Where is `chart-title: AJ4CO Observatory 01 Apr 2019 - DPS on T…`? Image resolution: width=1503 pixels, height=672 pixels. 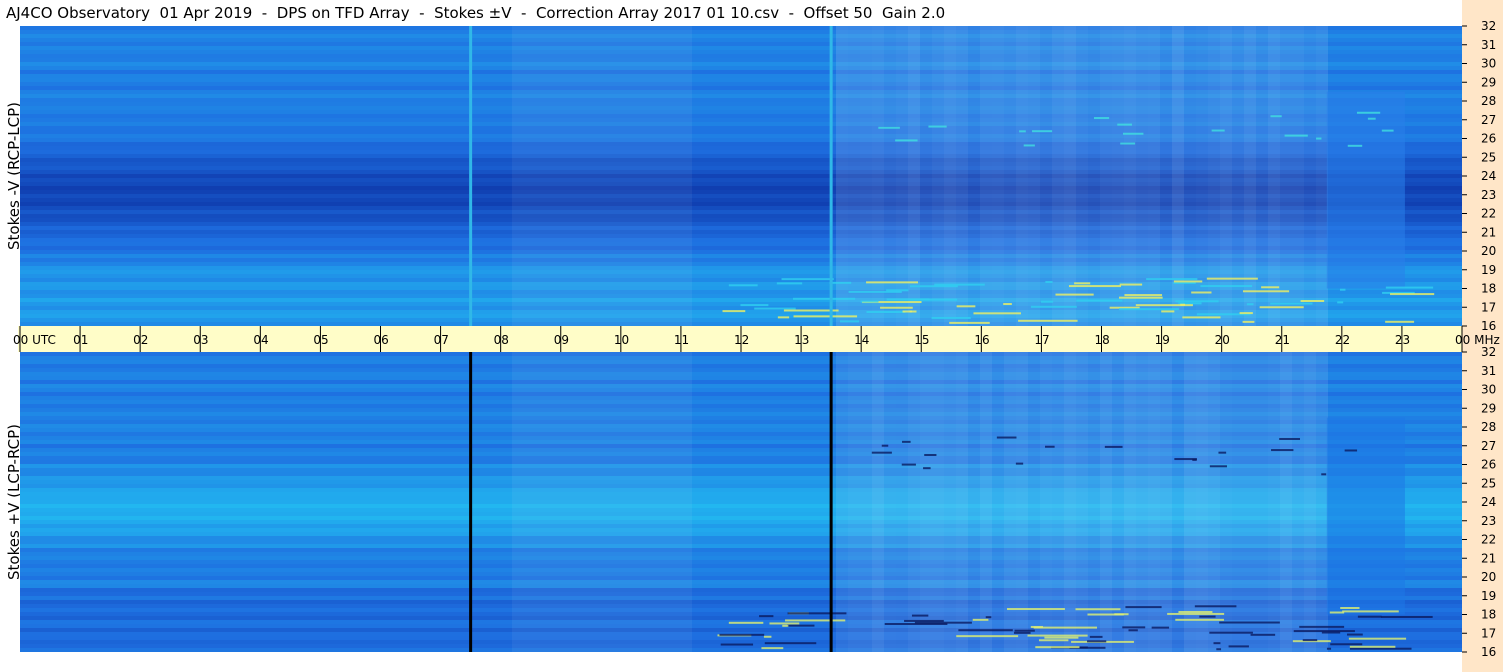
chart-title: AJ4CO Observatory 01 Apr 2019 - DPS on T… is located at coordinates (476, 13).